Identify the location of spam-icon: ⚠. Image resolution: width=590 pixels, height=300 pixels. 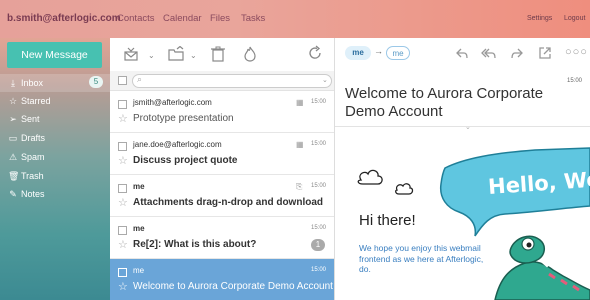
(13, 157).